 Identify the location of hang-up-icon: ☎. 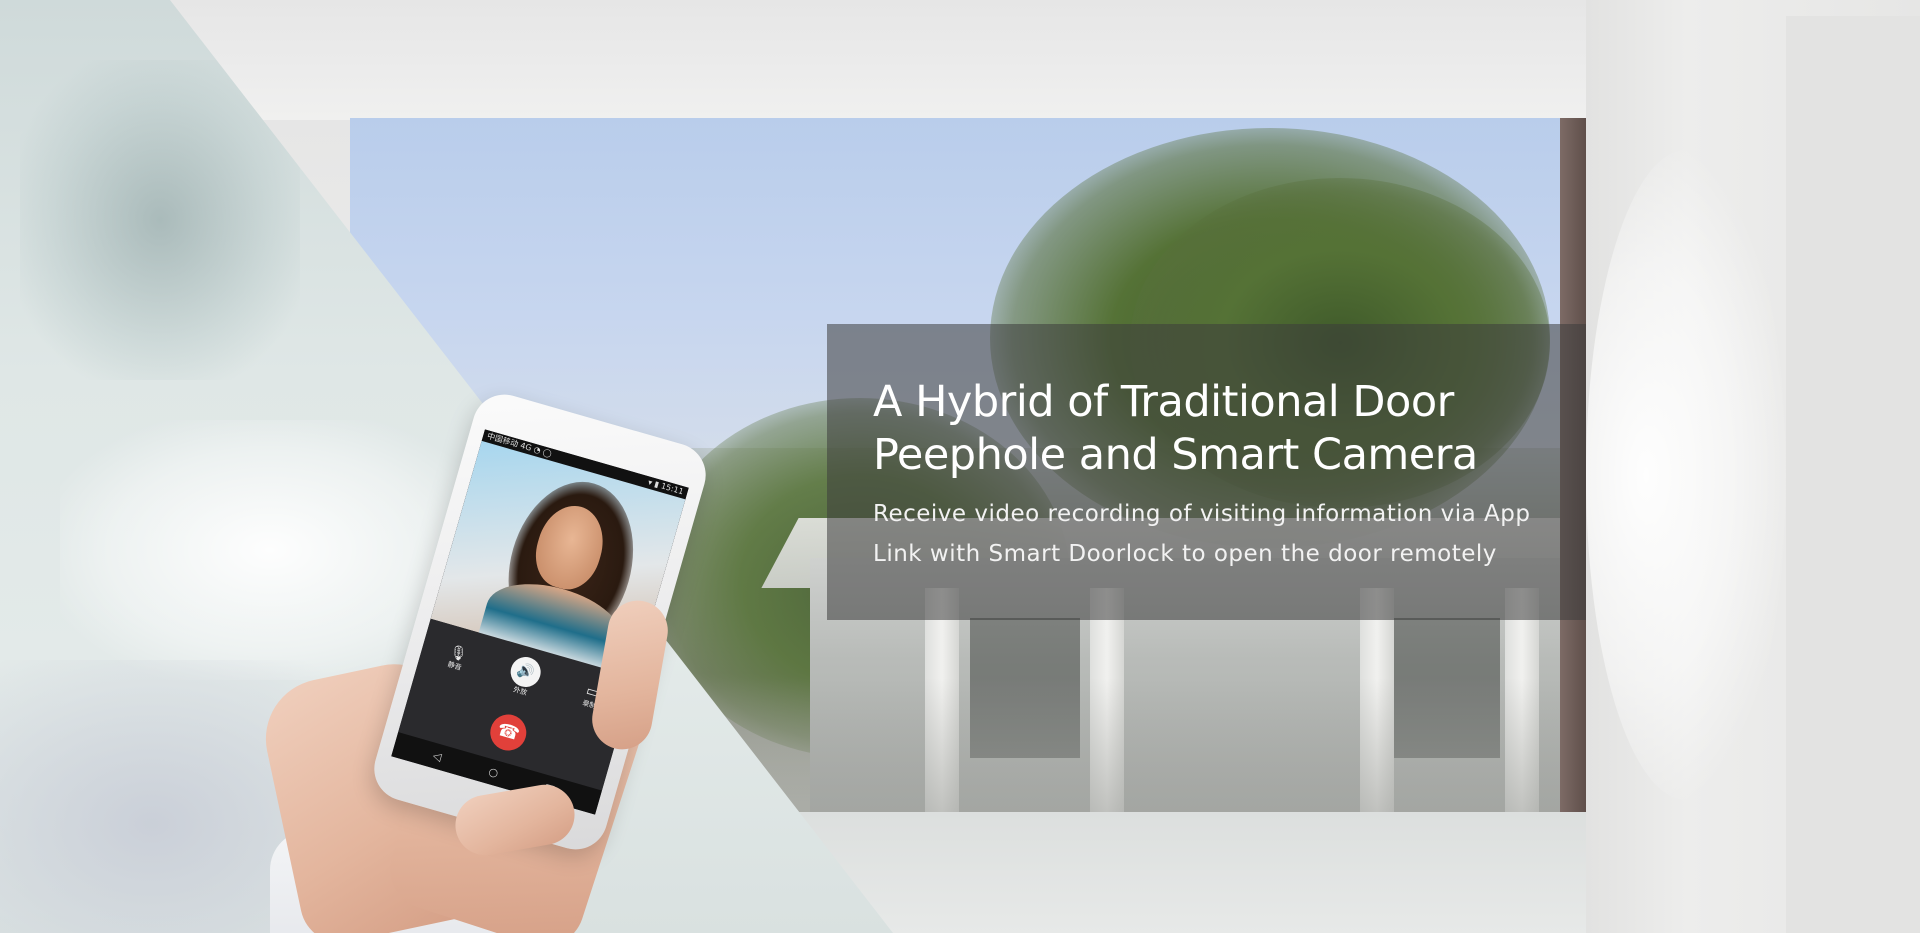
(508, 732).